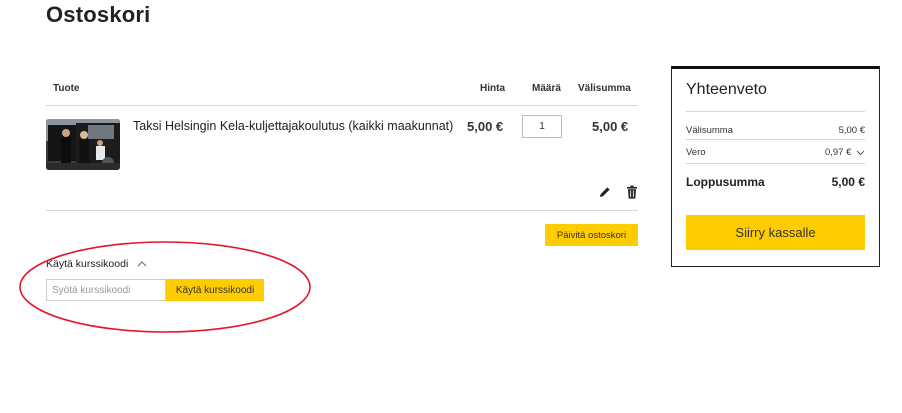  What do you see at coordinates (492, 88) in the screenshot?
I see `column-header-price: Hinta` at bounding box center [492, 88].